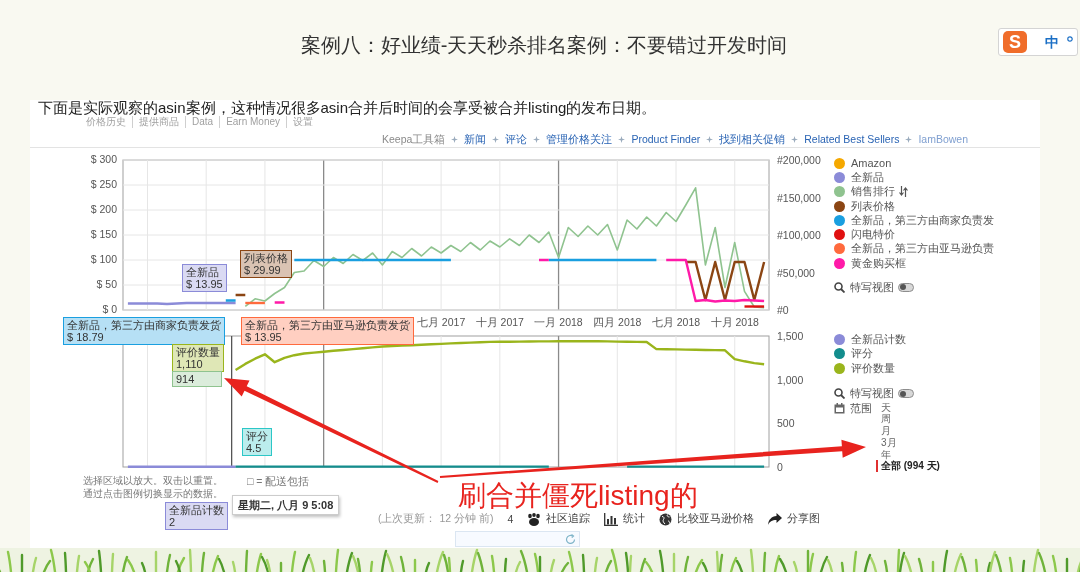 The width and height of the screenshot is (1080, 572). I want to click on axis-label: 十月 2017, so click(499, 322).